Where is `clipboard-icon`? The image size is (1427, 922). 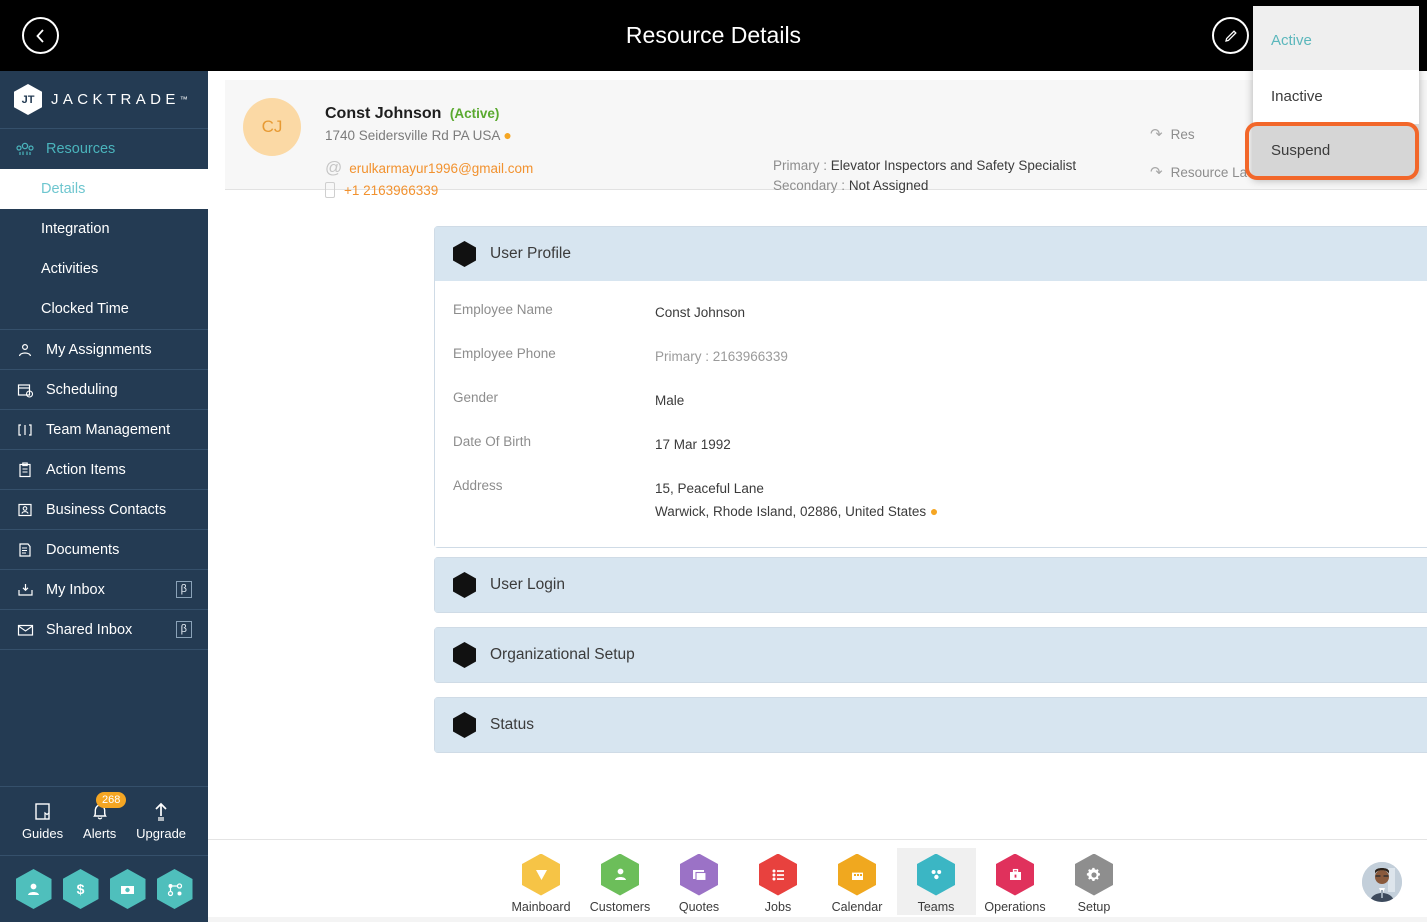
clipboard-icon is located at coordinates (25, 469).